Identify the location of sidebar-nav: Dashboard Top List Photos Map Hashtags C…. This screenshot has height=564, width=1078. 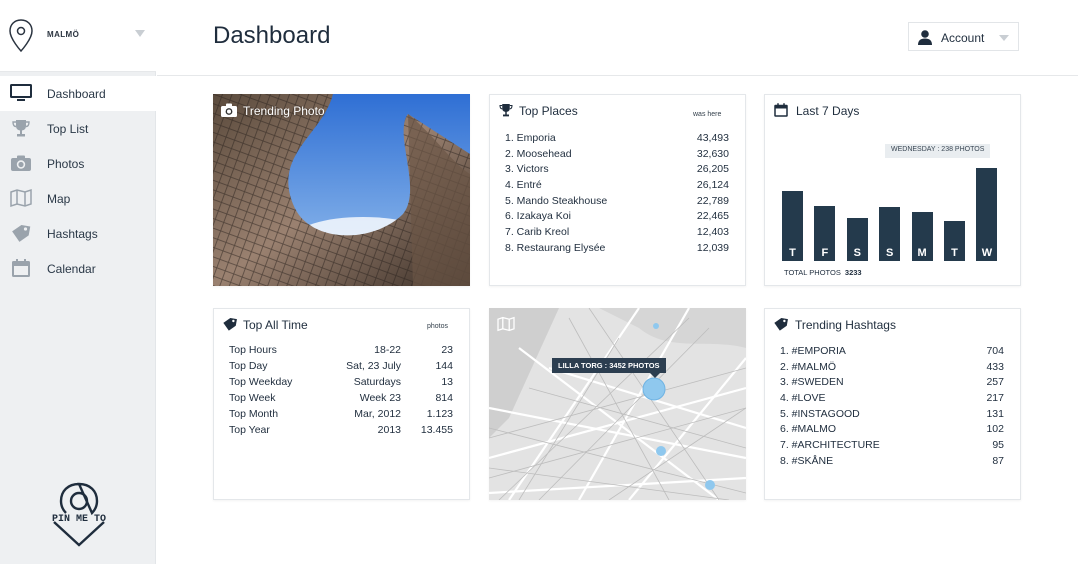
(78, 181).